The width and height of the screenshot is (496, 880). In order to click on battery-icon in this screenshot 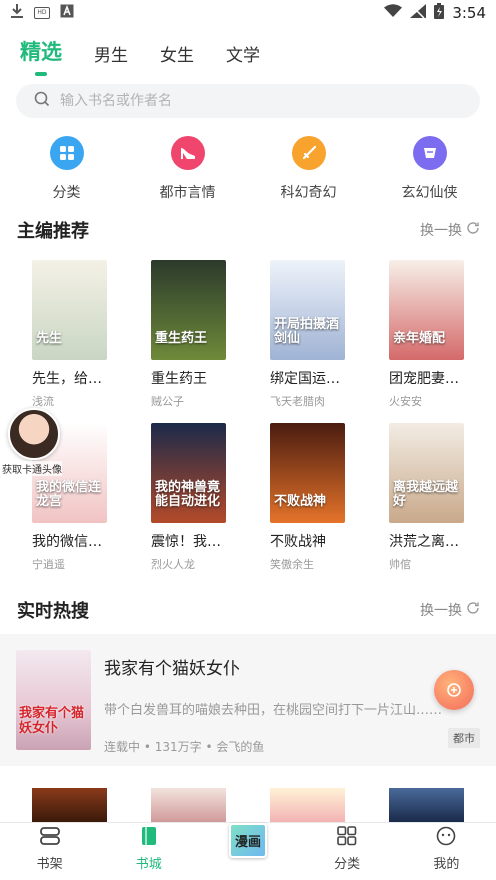, I will do `click(439, 13)`.